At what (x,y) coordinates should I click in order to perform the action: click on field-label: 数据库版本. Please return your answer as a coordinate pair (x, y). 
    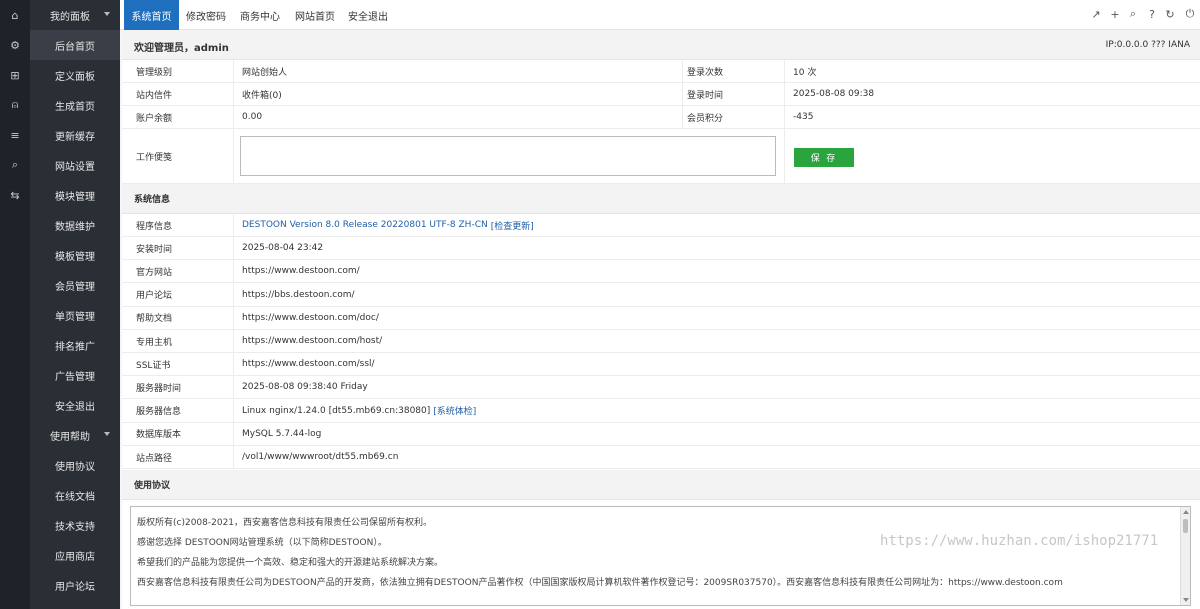
    Looking at the image, I should click on (178, 433).